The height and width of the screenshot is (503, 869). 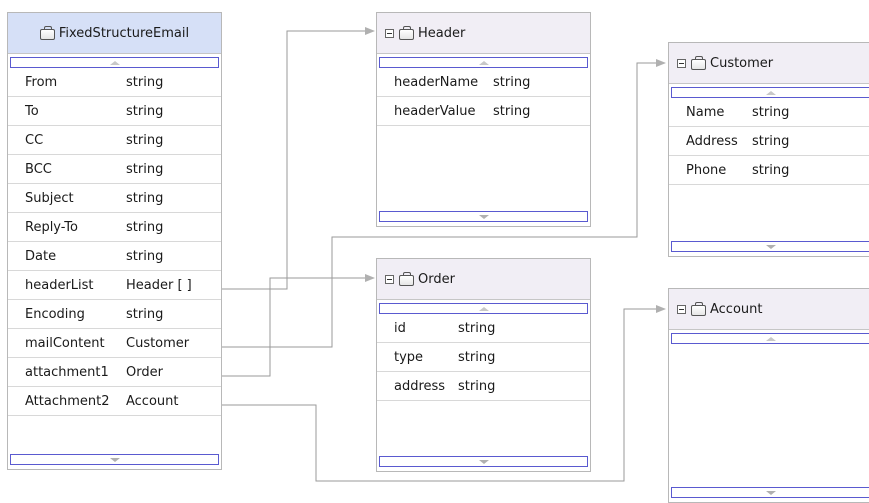 I want to click on header-box: Header headerName string headerValue string, so click(x=483, y=119).